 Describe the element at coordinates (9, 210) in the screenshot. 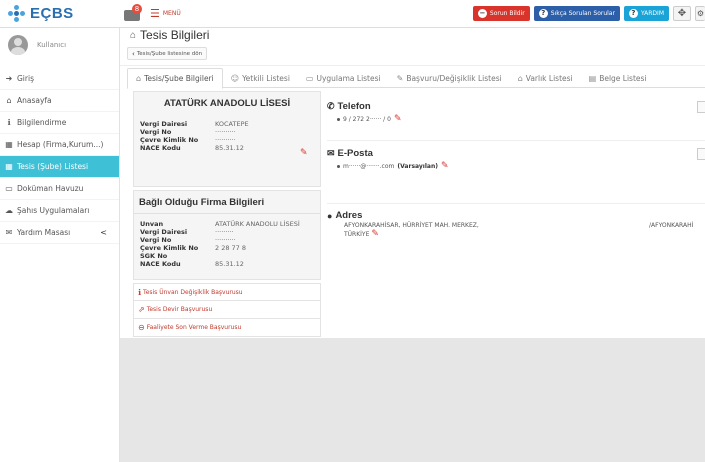

I see `cloud-icon: ☁` at that location.